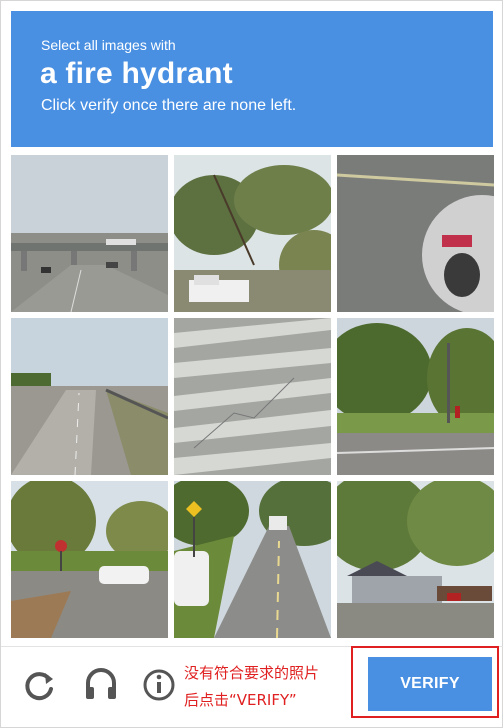 Image resolution: width=503 pixels, height=728 pixels. I want to click on target-object: a fire hydrant, so click(136, 73).